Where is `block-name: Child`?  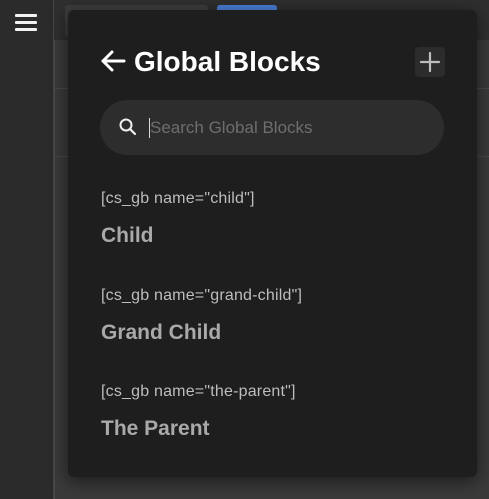 block-name: Child is located at coordinates (127, 235).